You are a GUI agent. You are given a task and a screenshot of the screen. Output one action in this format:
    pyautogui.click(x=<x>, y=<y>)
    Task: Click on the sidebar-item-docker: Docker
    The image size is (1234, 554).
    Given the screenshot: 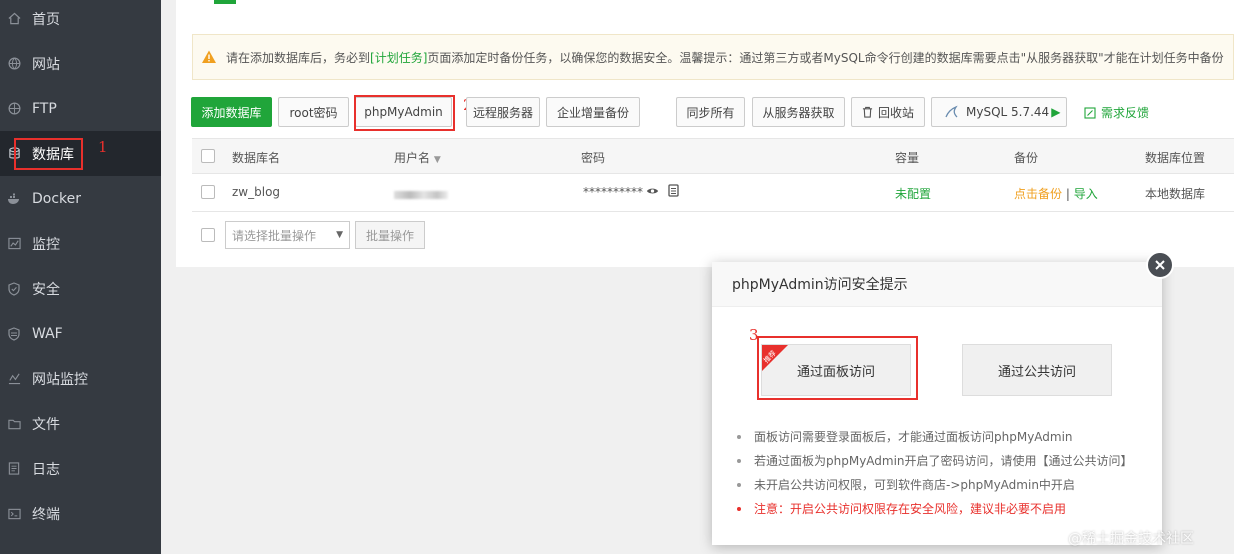 What is the action you would take?
    pyautogui.click(x=80, y=198)
    